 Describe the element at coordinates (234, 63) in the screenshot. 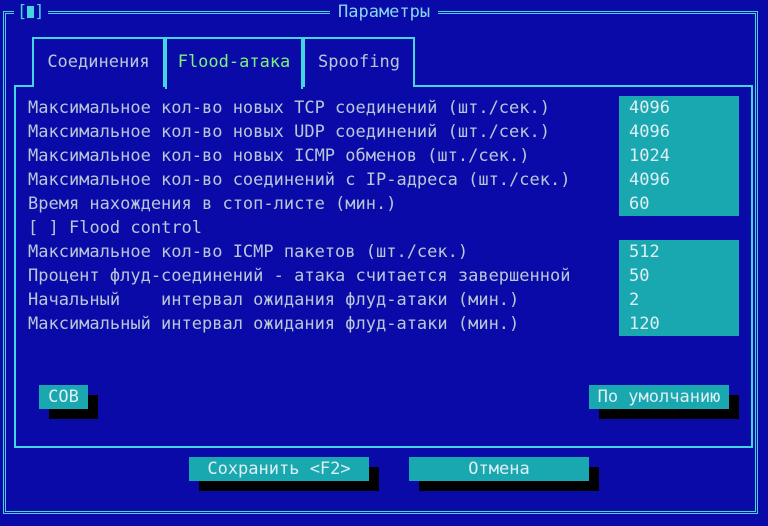

I see `tab-flood-attack: Flood-атака` at that location.